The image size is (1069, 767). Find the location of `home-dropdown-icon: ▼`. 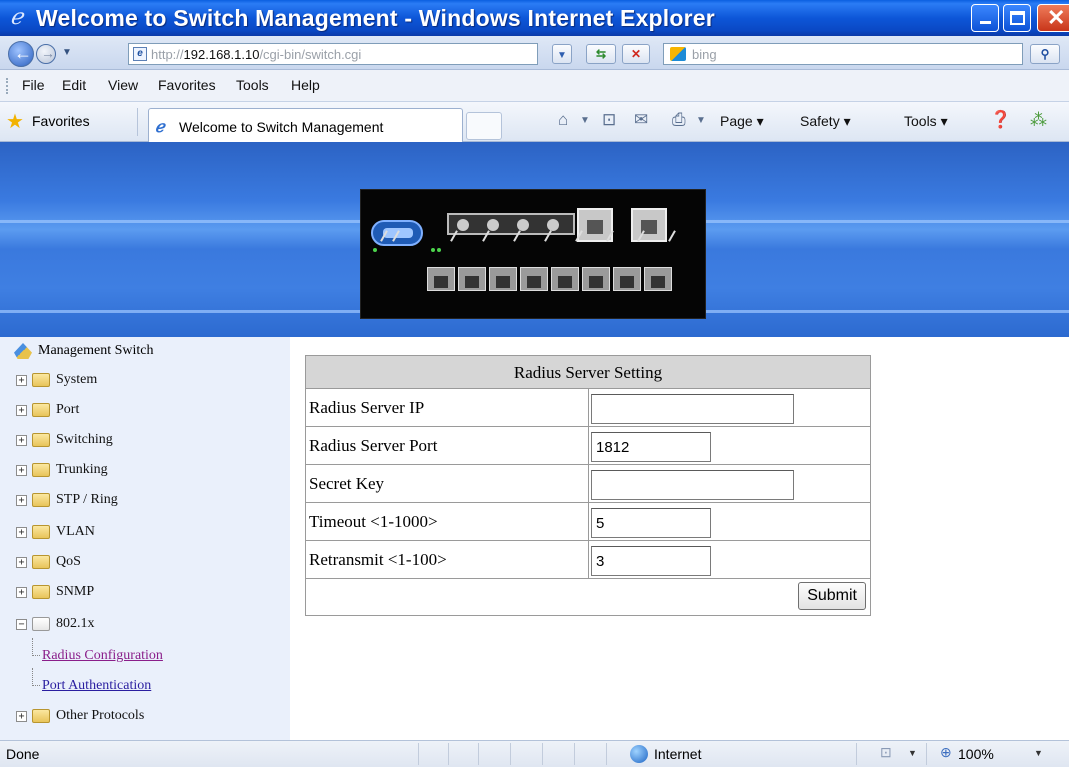

home-dropdown-icon: ▼ is located at coordinates (585, 120).